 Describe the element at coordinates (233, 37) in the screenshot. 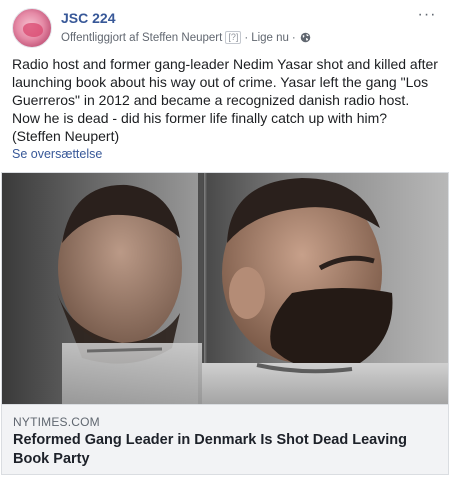

I see `help-marker: [?]` at that location.